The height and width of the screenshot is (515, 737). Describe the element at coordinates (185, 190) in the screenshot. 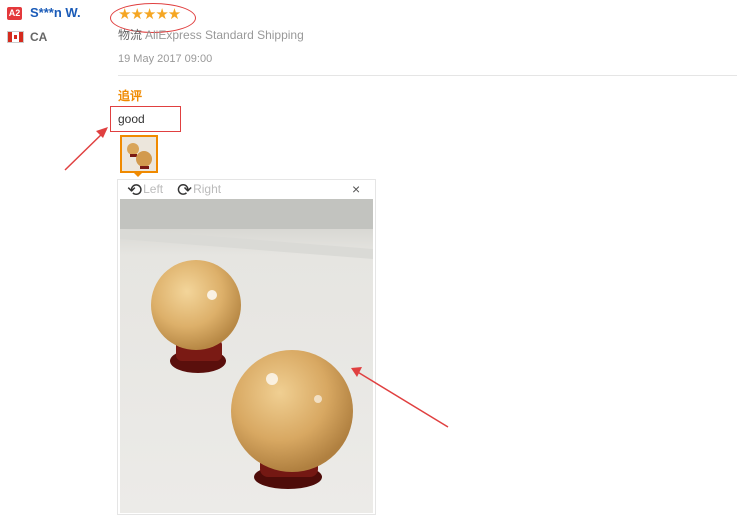

I see `rotate-right-icon: ⟳` at that location.